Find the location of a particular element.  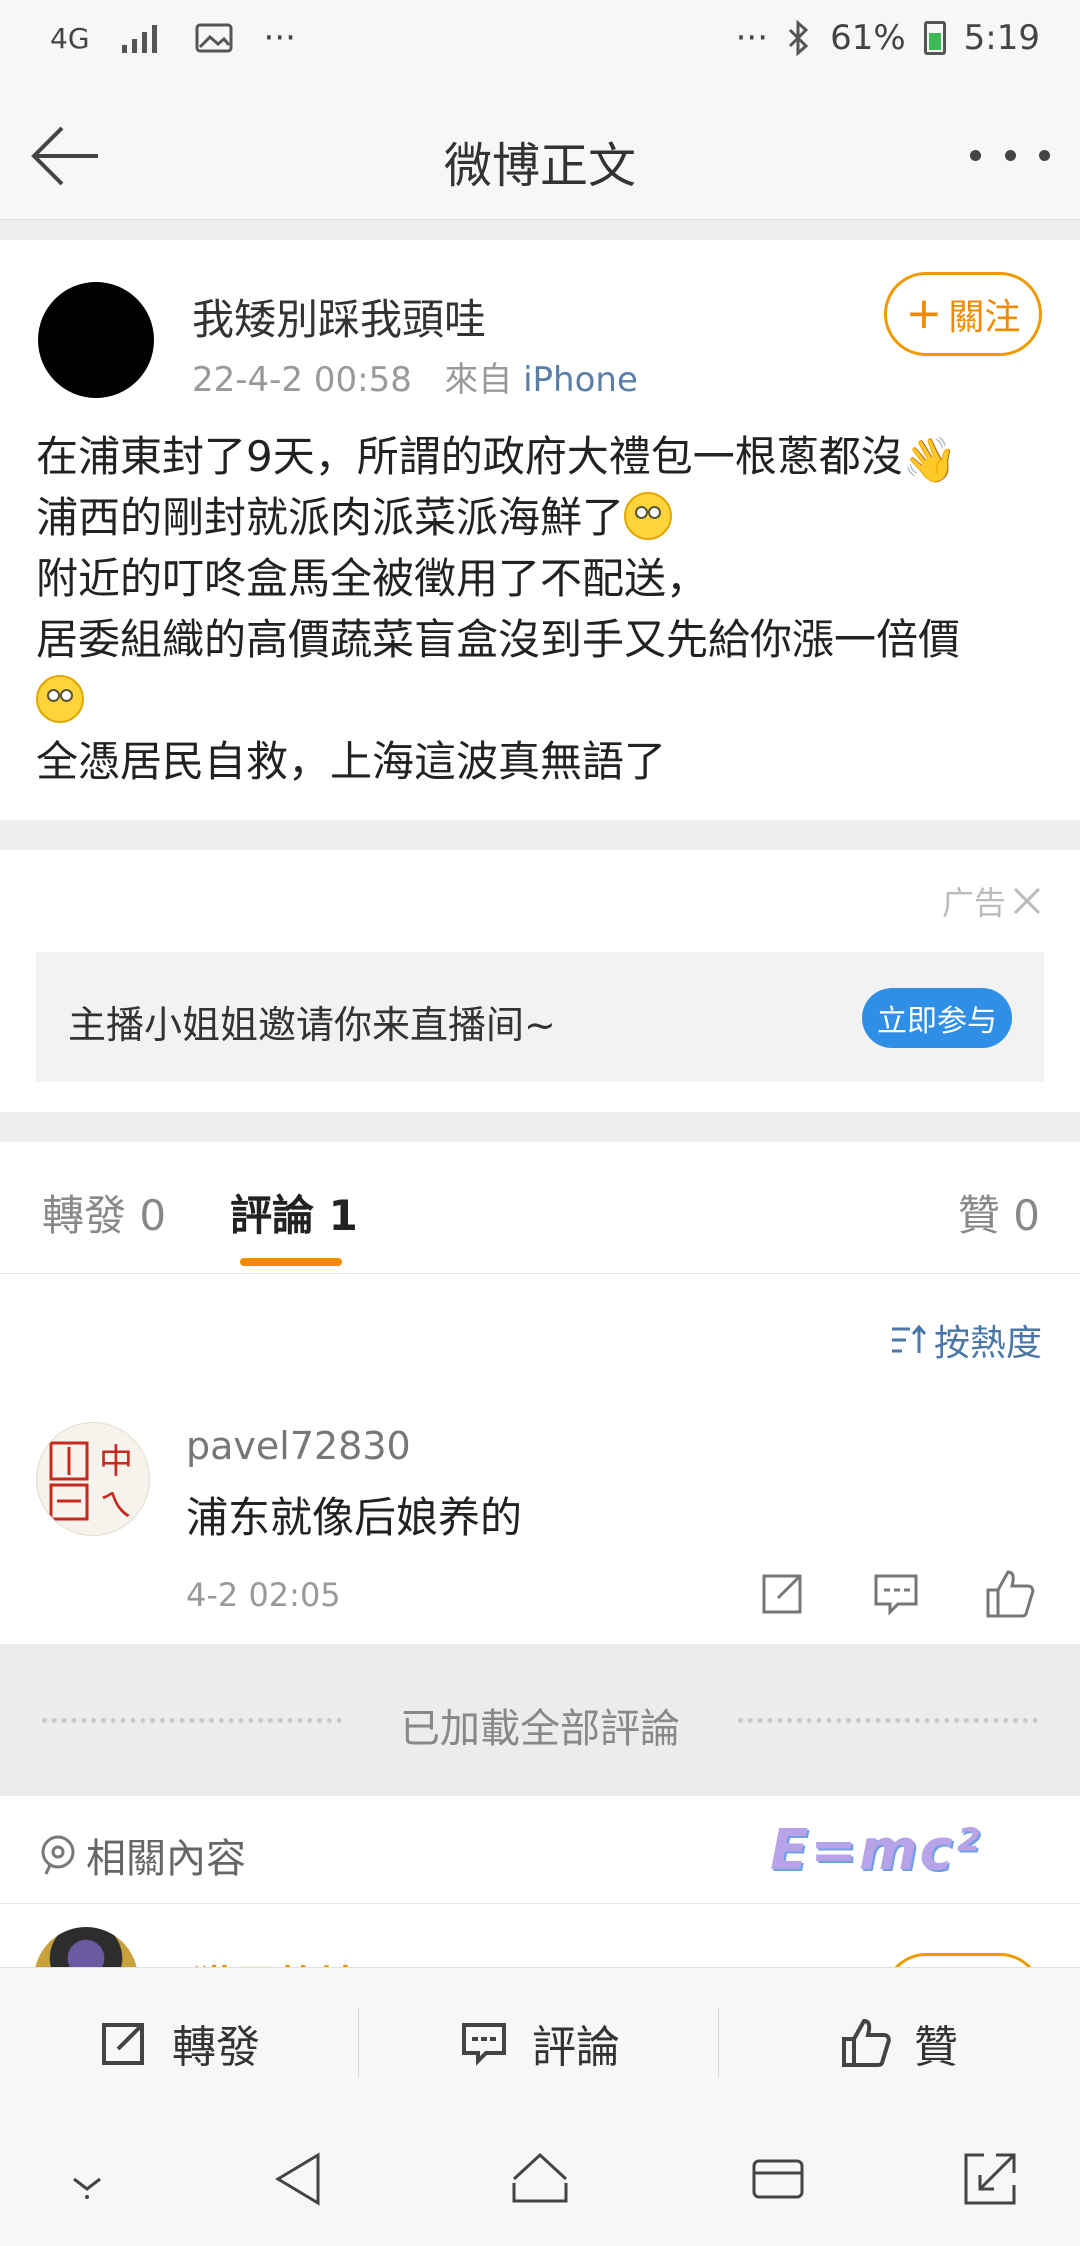

ad-banner: 主播小姐姐邀请你来直播间~ 立即参与 is located at coordinates (540, 1017).